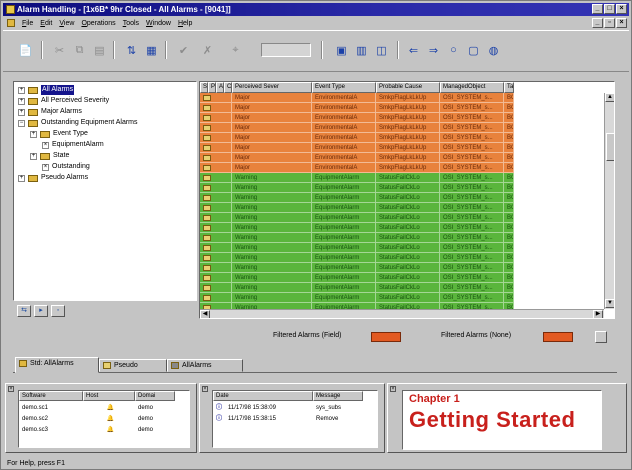 The width and height of the screenshot is (632, 470). What do you see at coordinates (66, 167) in the screenshot?
I see `tree-item: × Outstanding` at bounding box center [66, 167].